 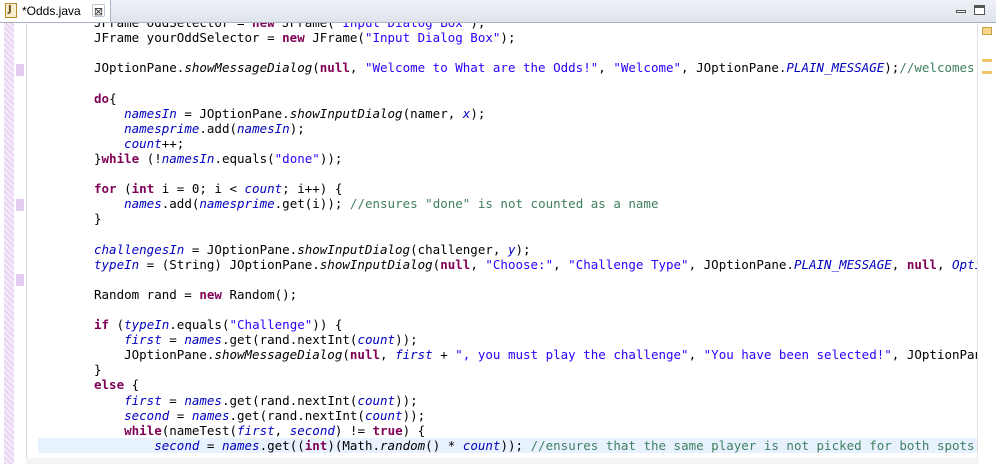 What do you see at coordinates (508, 415) in the screenshot?
I see `code-line: second = names.get(rand.nextInt(count));` at bounding box center [508, 415].